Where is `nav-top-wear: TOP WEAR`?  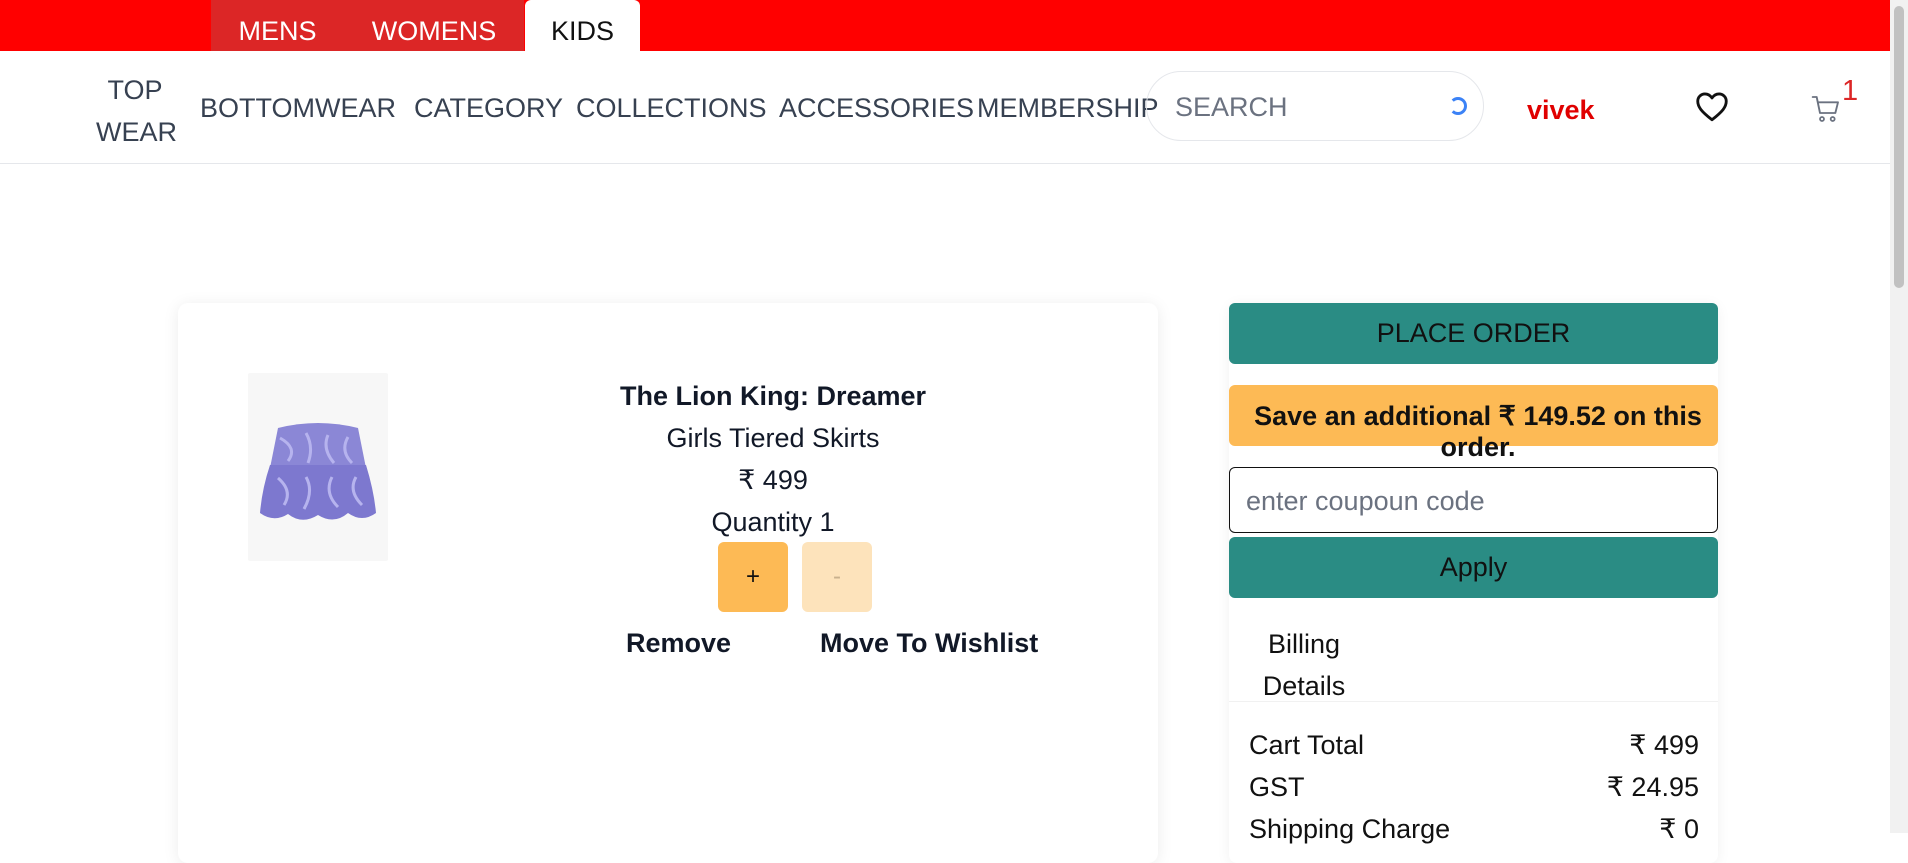 nav-top-wear: TOP WEAR is located at coordinates (136, 111).